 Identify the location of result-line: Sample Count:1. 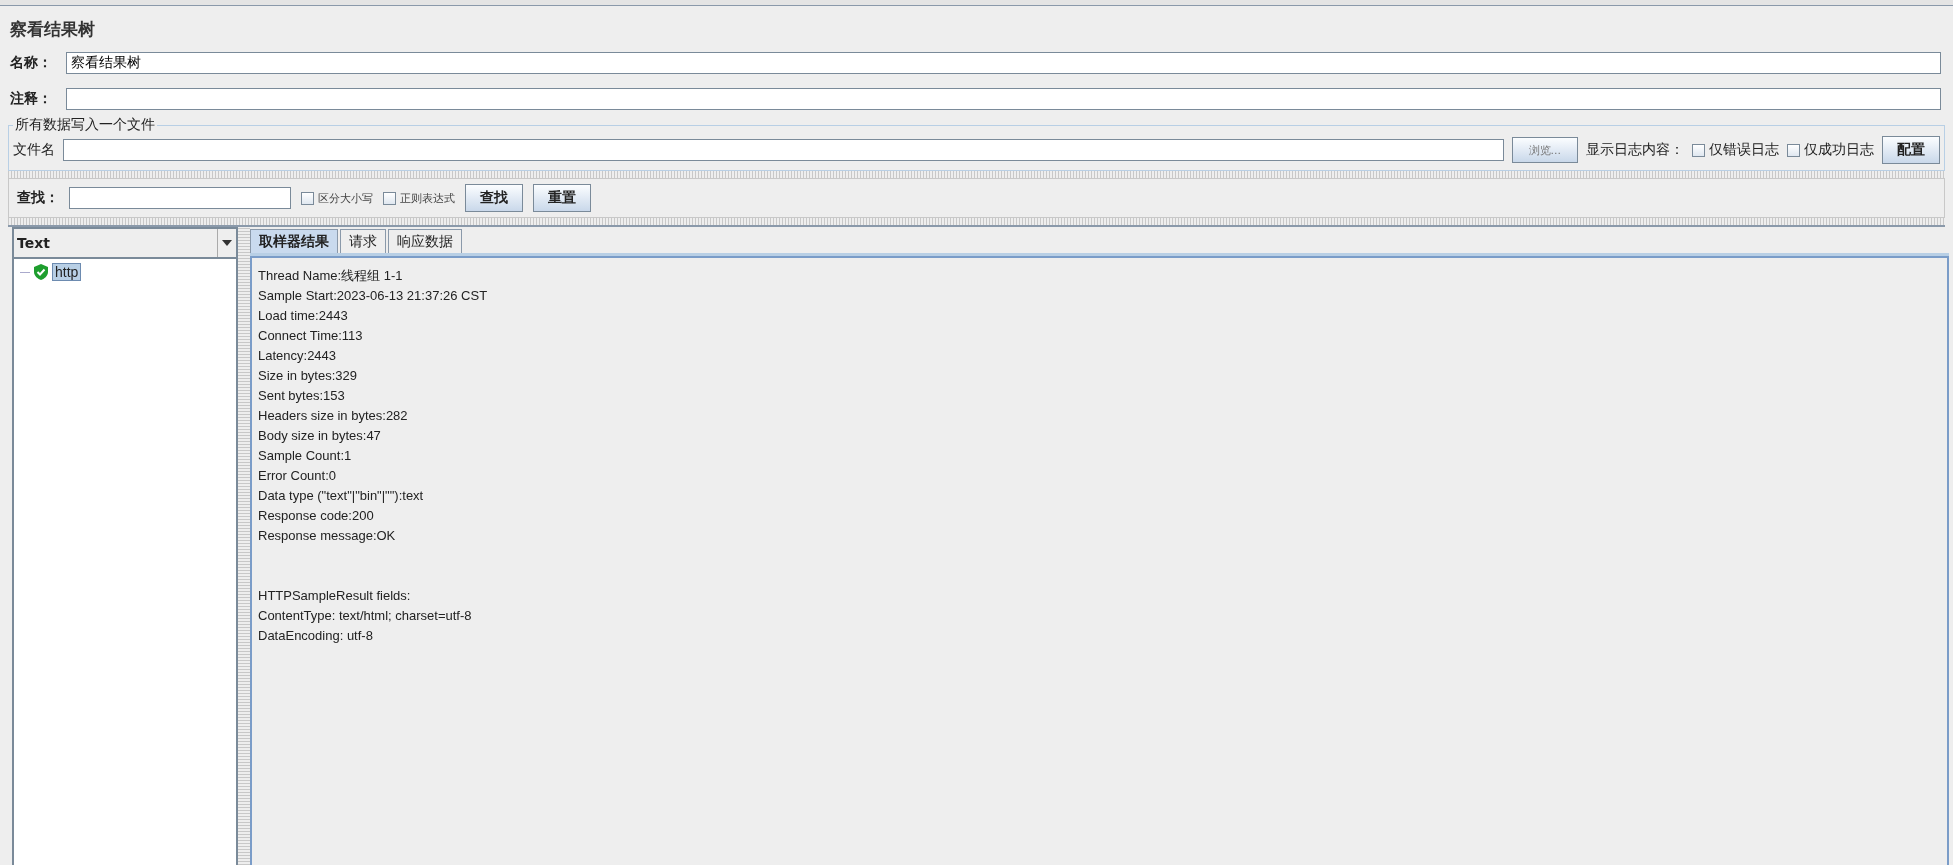
(305, 456).